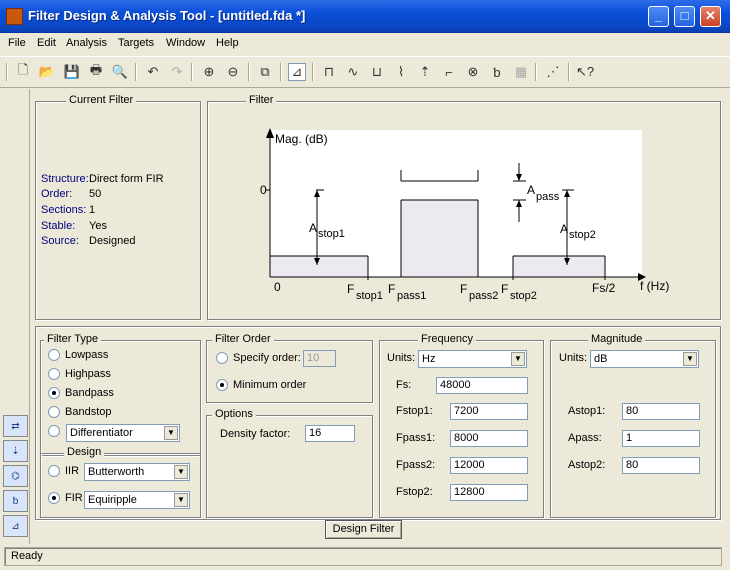 The image size is (730, 570). Describe the element at coordinates (227, 43) in the screenshot. I see `menu-help: Help` at that location.